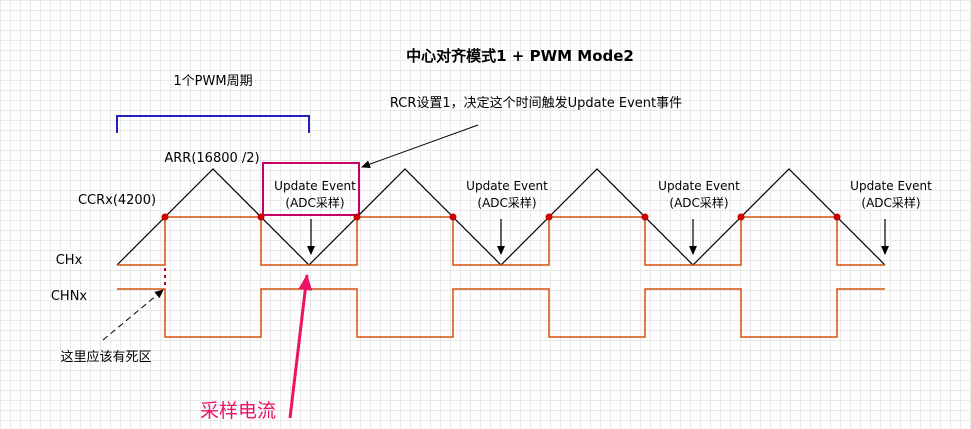 This screenshot has width=971, height=429. I want to click on chnx-waveform, so click(501, 313).